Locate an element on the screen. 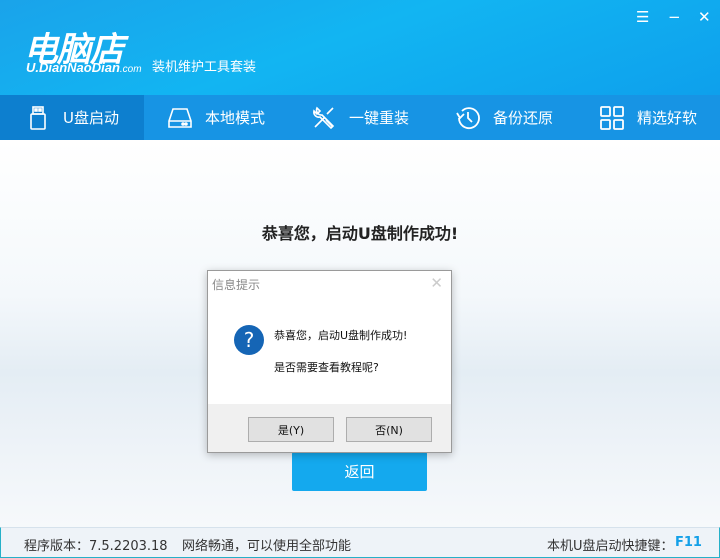 The image size is (720, 558). tools-icon is located at coordinates (324, 117).